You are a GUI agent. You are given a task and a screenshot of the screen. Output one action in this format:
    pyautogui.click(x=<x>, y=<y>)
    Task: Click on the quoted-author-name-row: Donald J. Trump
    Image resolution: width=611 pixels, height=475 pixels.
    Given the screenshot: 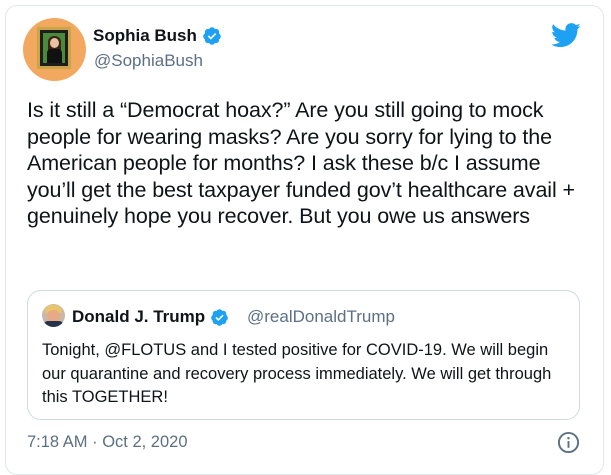 What is the action you would take?
    pyautogui.click(x=150, y=317)
    